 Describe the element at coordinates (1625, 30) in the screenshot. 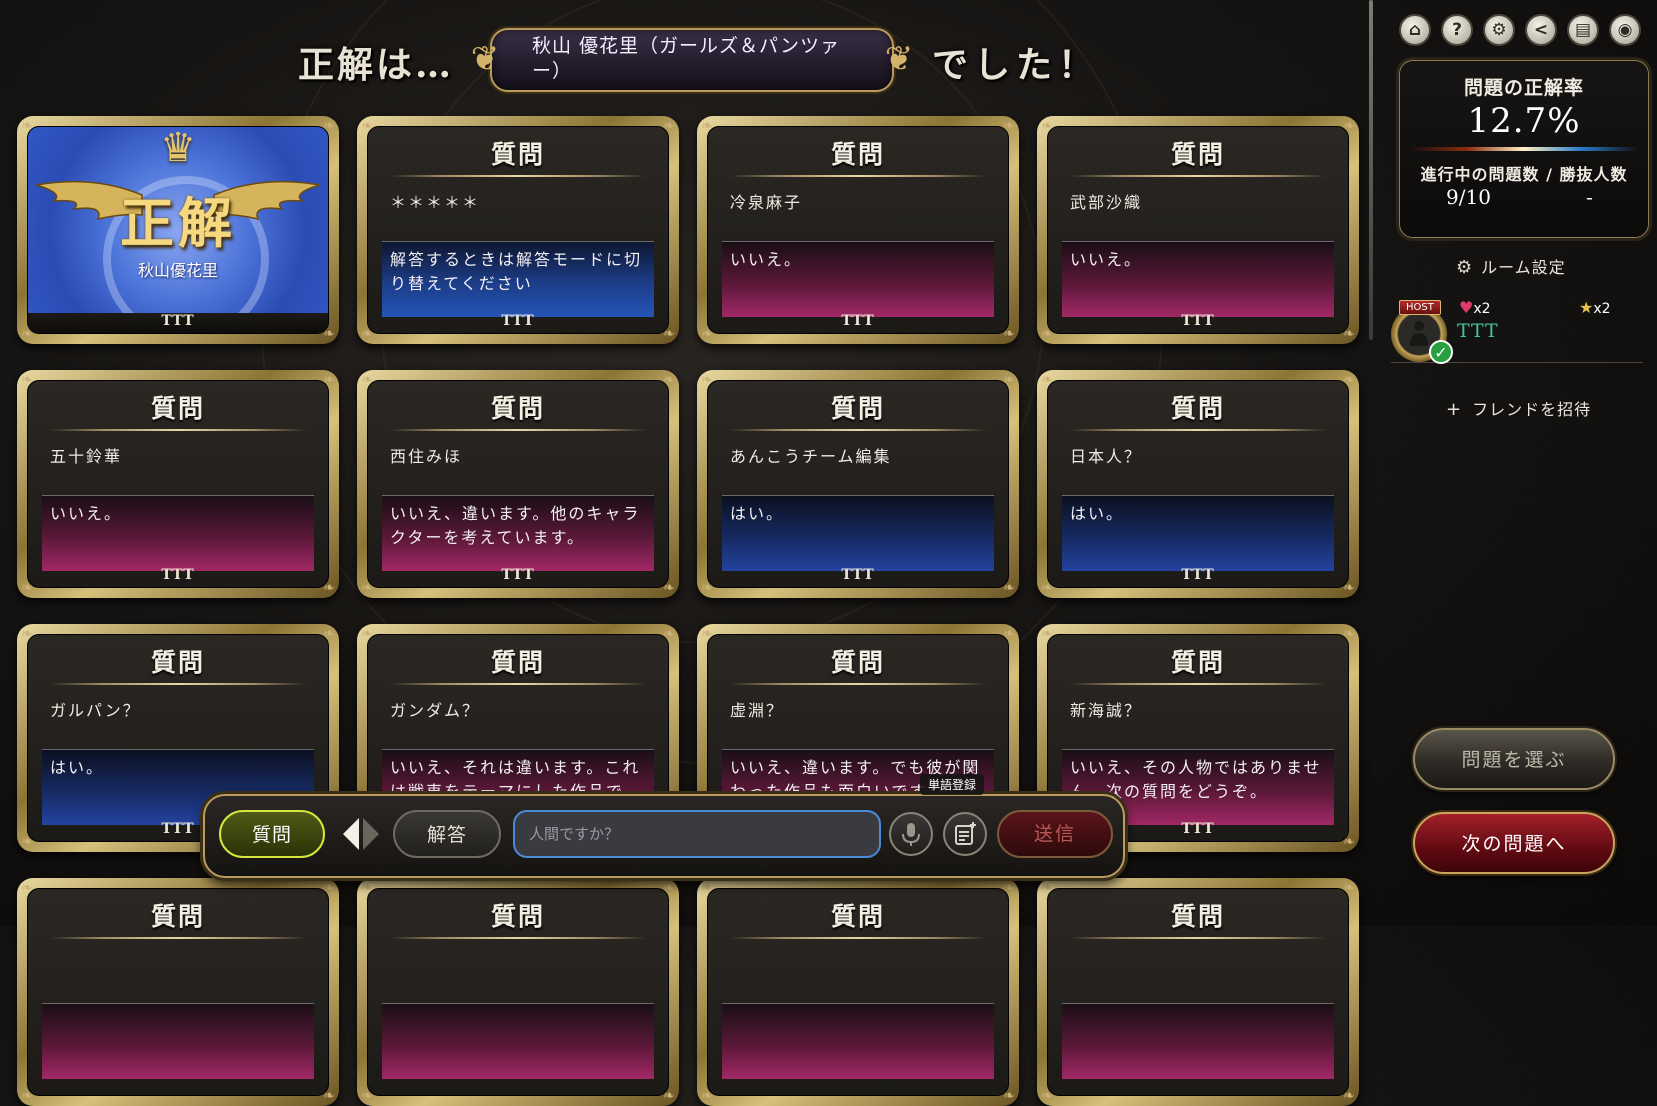

I see `discord-icon: ◉` at that location.